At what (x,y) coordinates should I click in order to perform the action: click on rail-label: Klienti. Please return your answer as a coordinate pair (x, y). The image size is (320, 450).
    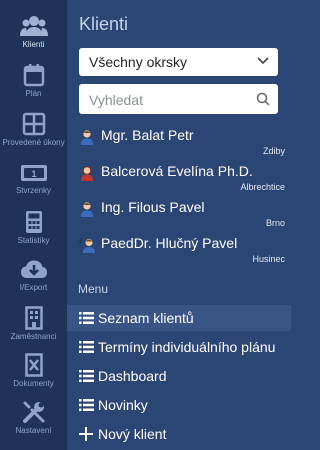
    Looking at the image, I should click on (33, 44).